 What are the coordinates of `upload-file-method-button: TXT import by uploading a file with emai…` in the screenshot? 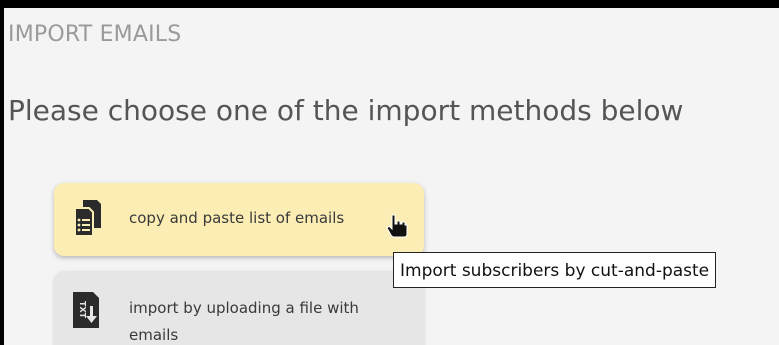 It's located at (239, 308).